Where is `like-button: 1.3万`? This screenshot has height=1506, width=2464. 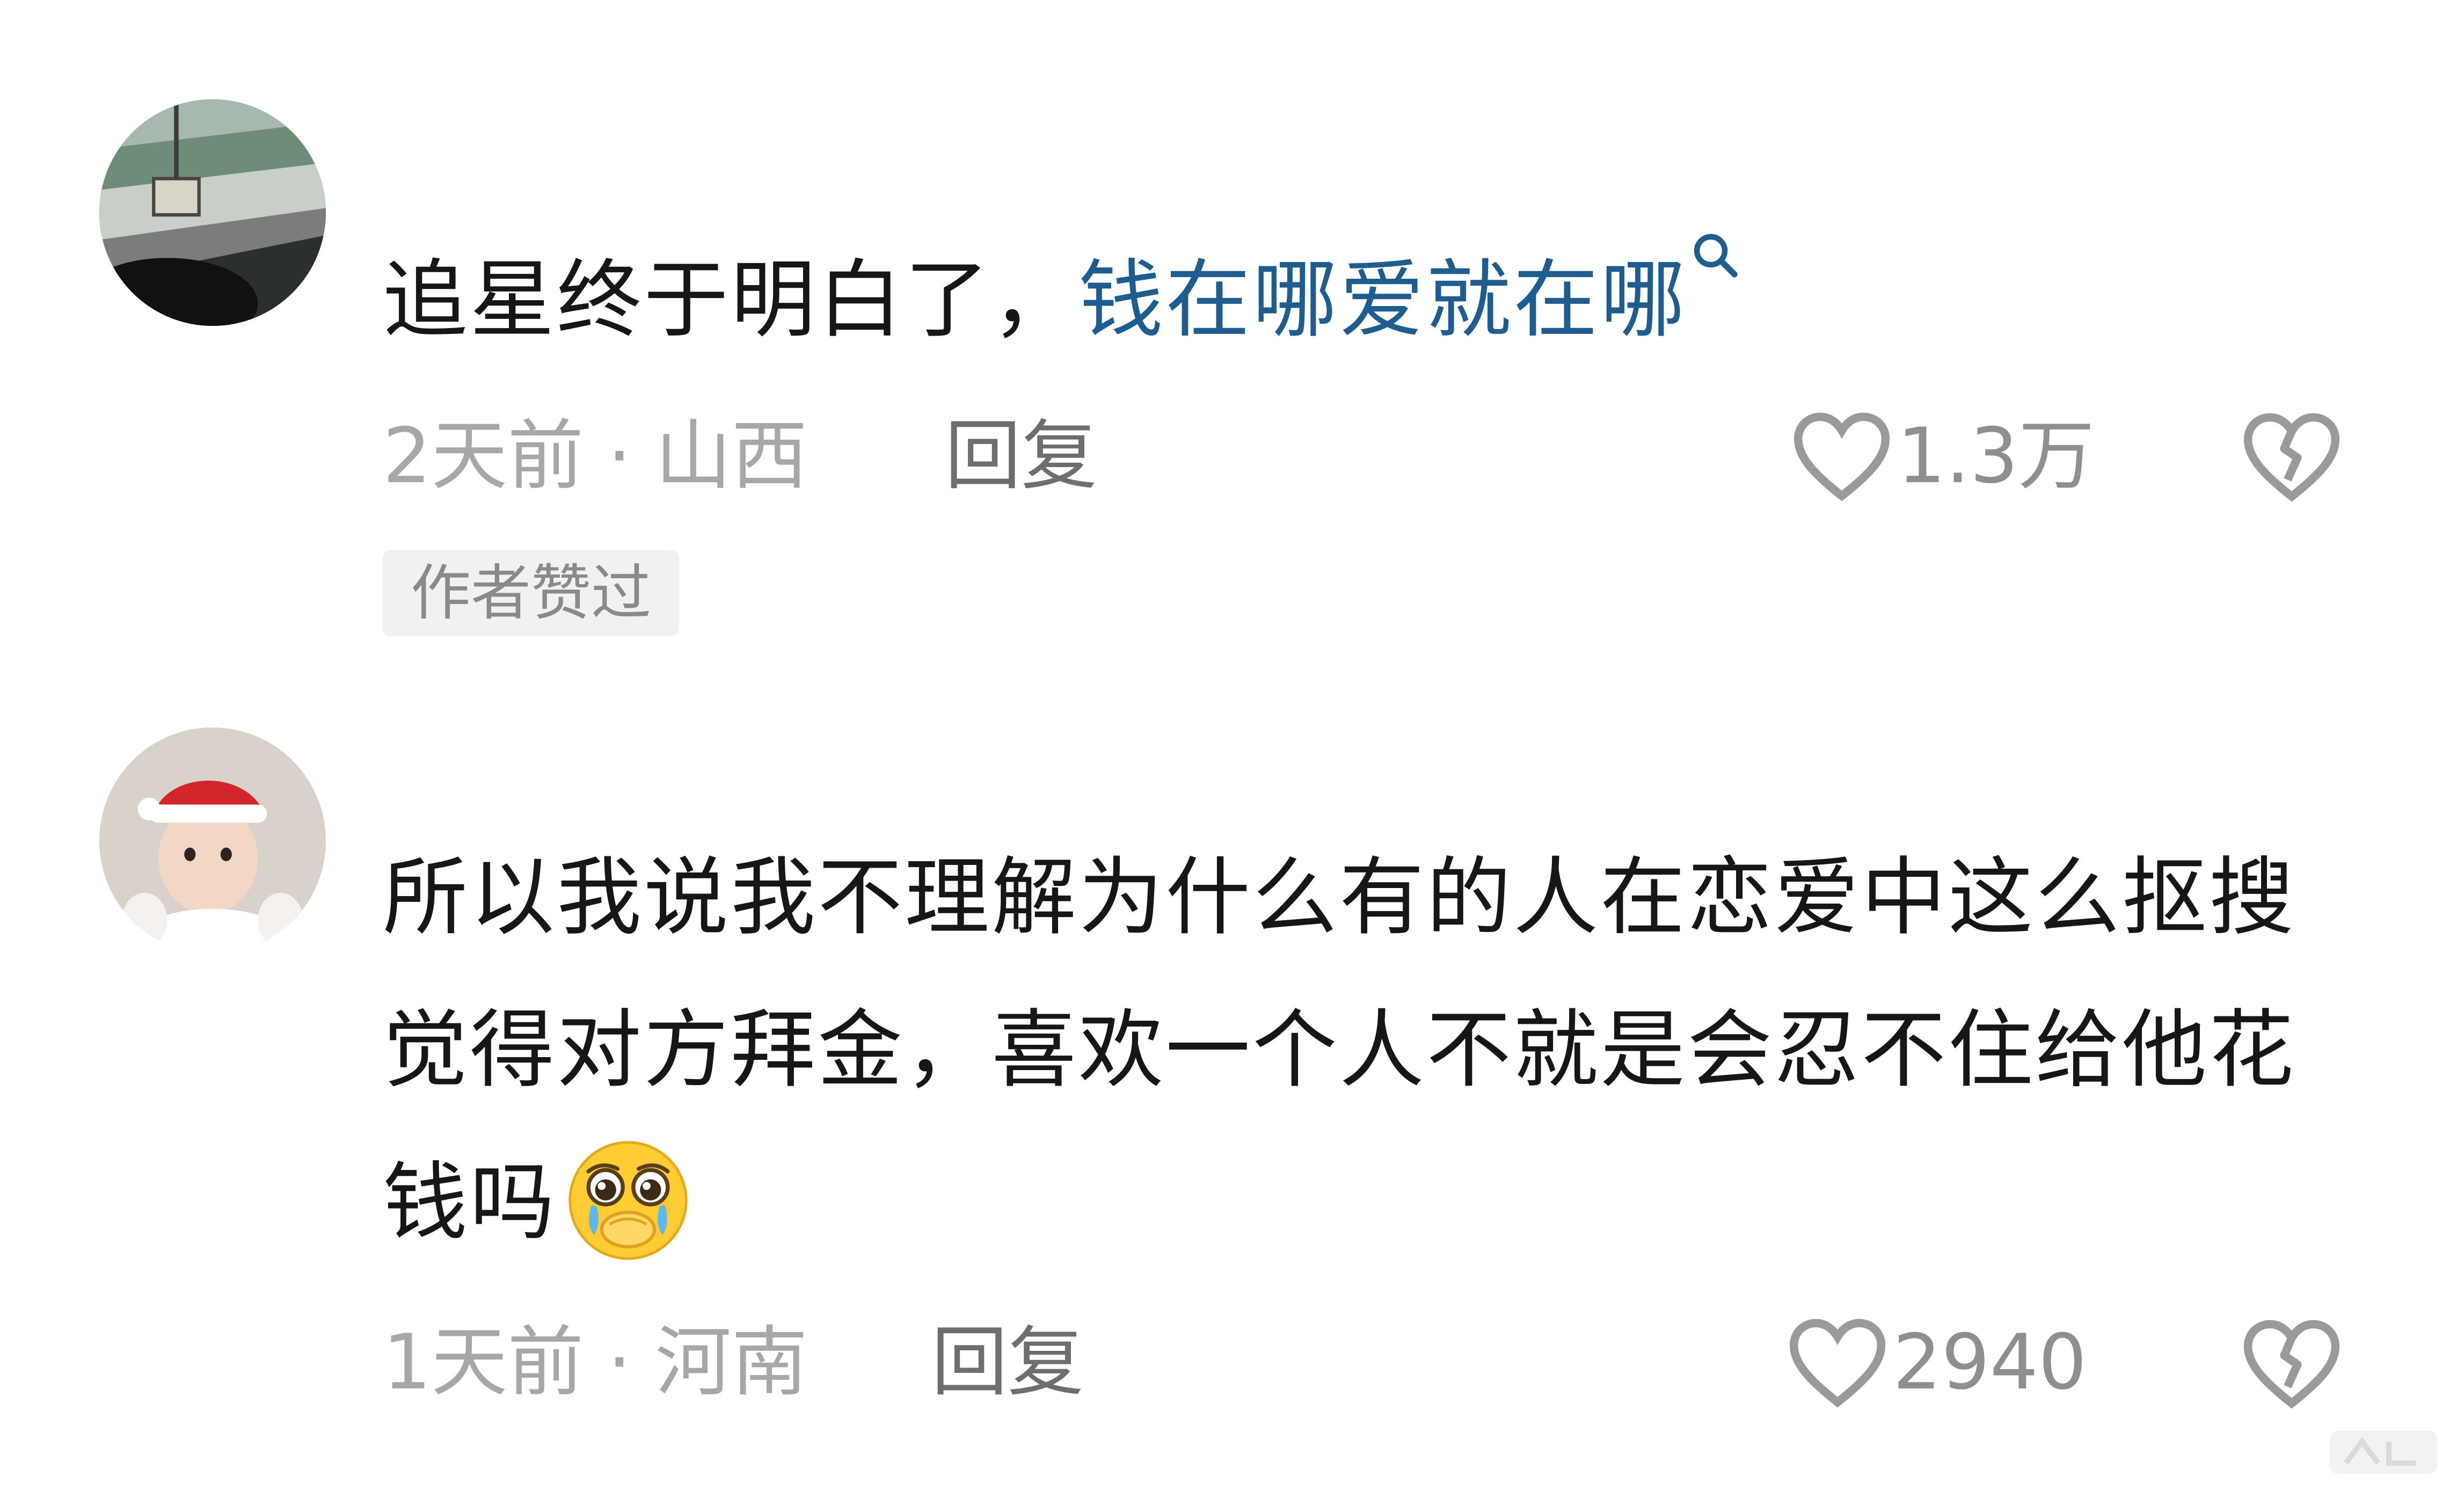
like-button: 1.3万 is located at coordinates (1944, 456).